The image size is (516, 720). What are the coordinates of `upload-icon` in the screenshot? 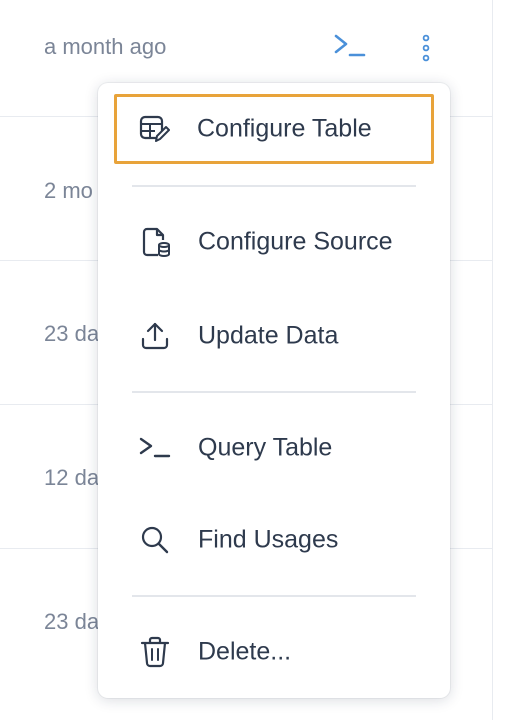 It's located at (155, 336).